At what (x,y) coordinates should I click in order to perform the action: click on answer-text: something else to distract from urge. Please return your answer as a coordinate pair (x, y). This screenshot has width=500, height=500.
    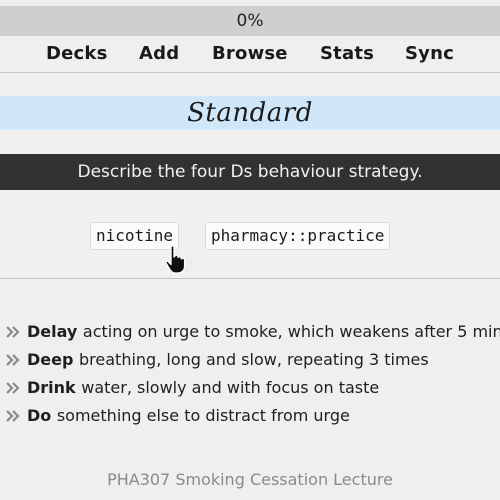
    Looking at the image, I should click on (203, 415).